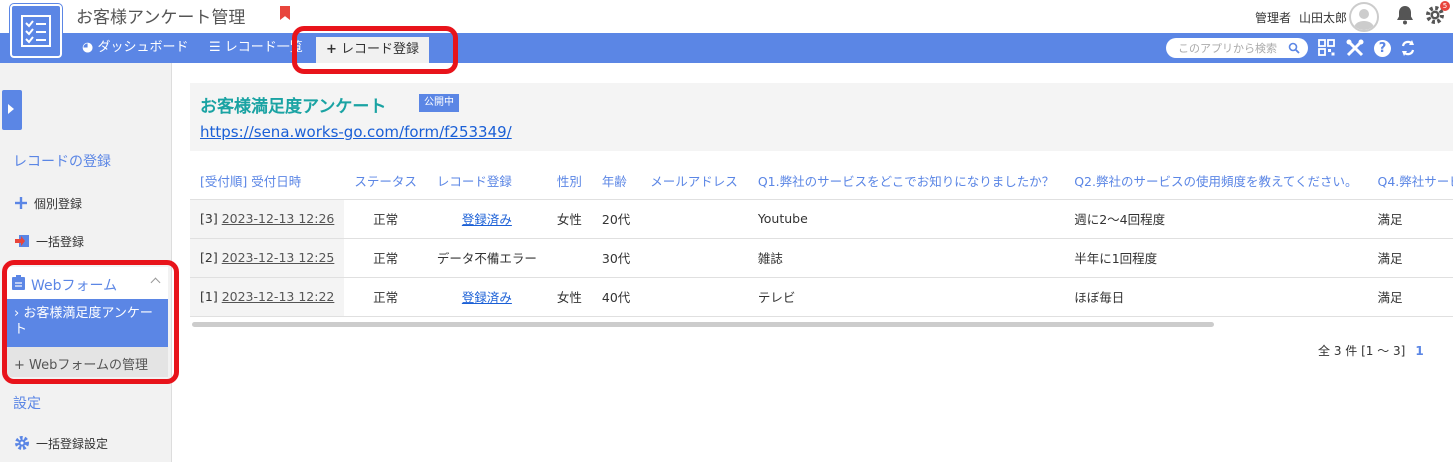  What do you see at coordinates (1216, 257) in the screenshot?
I see `cell-q2: 半年に1回程度` at bounding box center [1216, 257].